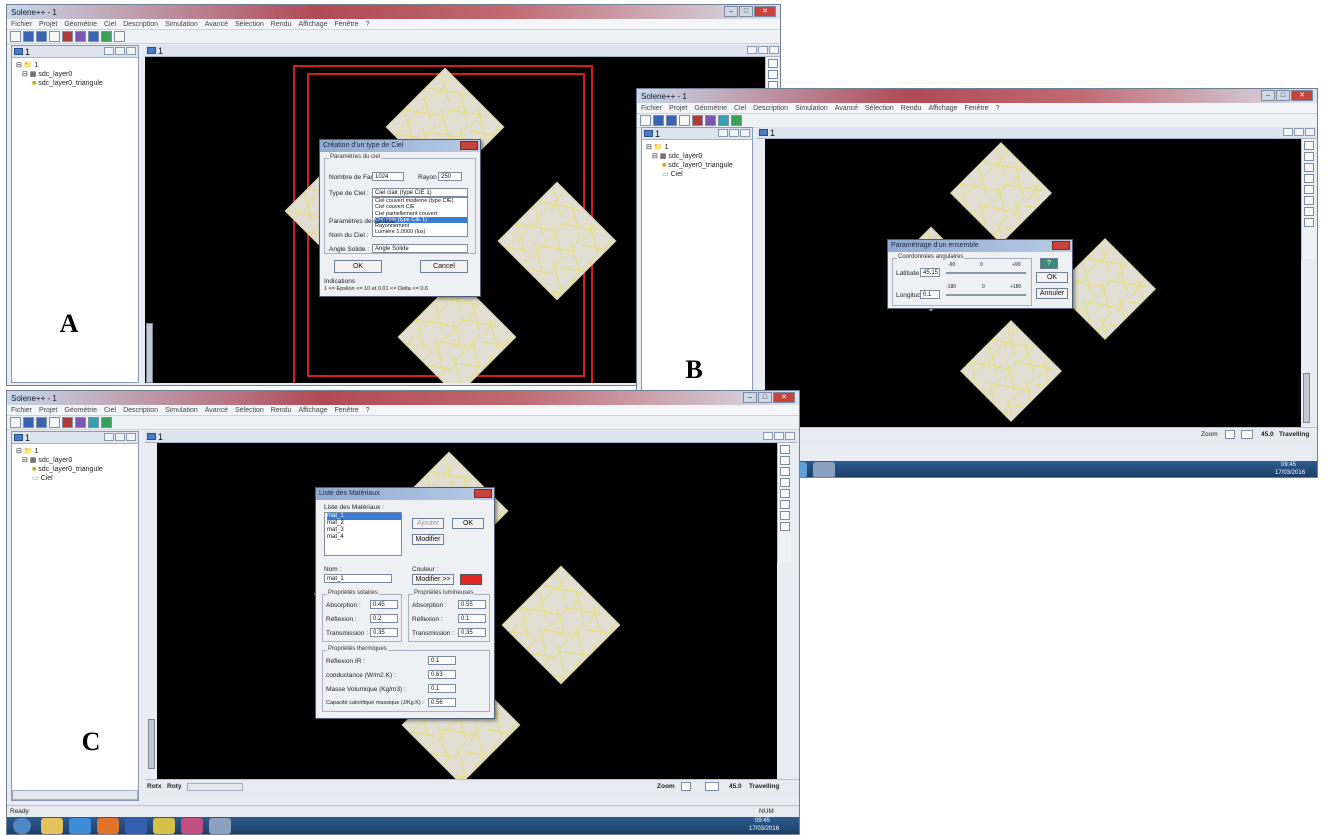 This screenshot has height=835, width=1329. I want to click on side-slider-b, so click(1306, 398).